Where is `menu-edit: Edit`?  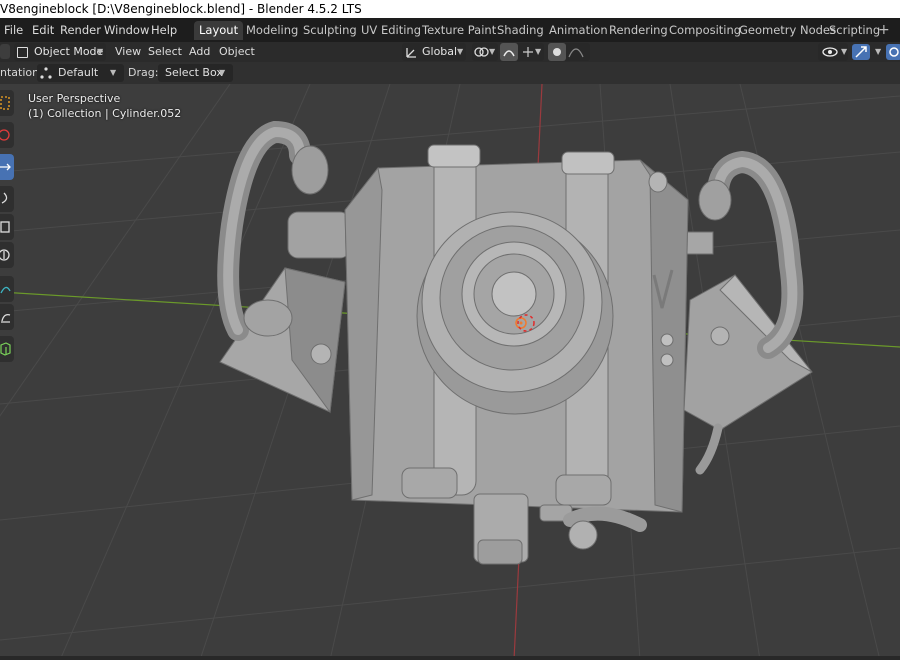 menu-edit: Edit is located at coordinates (43, 30).